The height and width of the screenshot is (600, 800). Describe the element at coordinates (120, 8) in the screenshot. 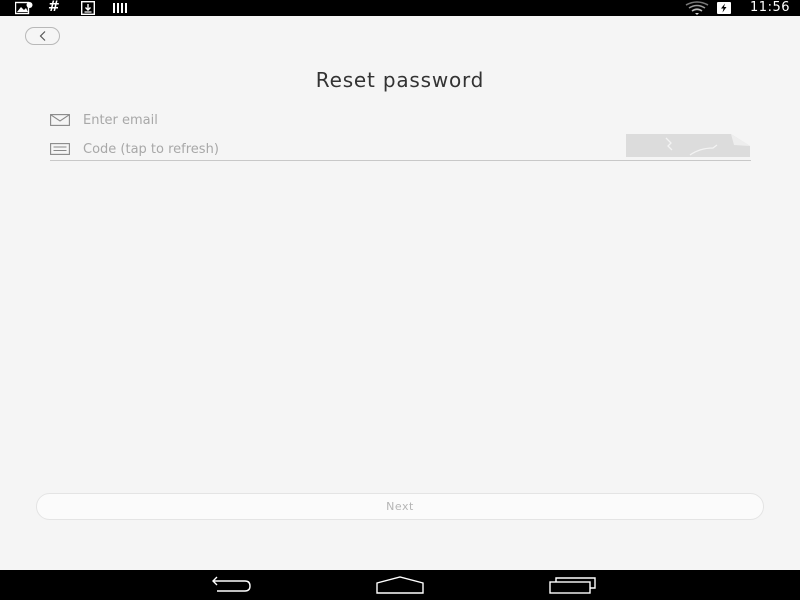

I see `barcode-icon` at that location.